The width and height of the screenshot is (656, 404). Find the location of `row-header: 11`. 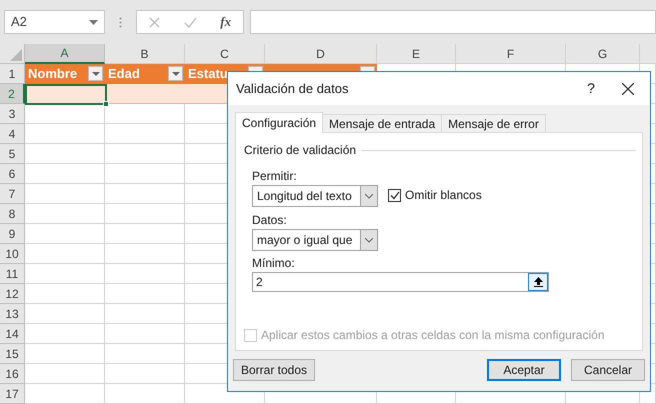

row-header: 11 is located at coordinates (12, 274).